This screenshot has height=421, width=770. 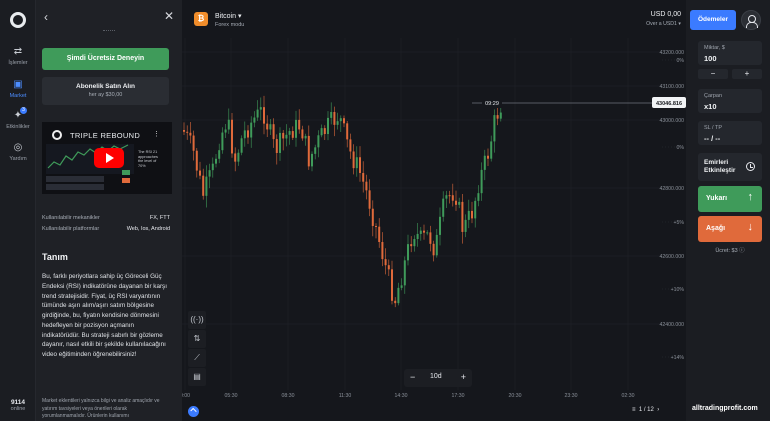 What do you see at coordinates (747, 74) in the screenshot?
I see `amount-increase-button: +` at bounding box center [747, 74].